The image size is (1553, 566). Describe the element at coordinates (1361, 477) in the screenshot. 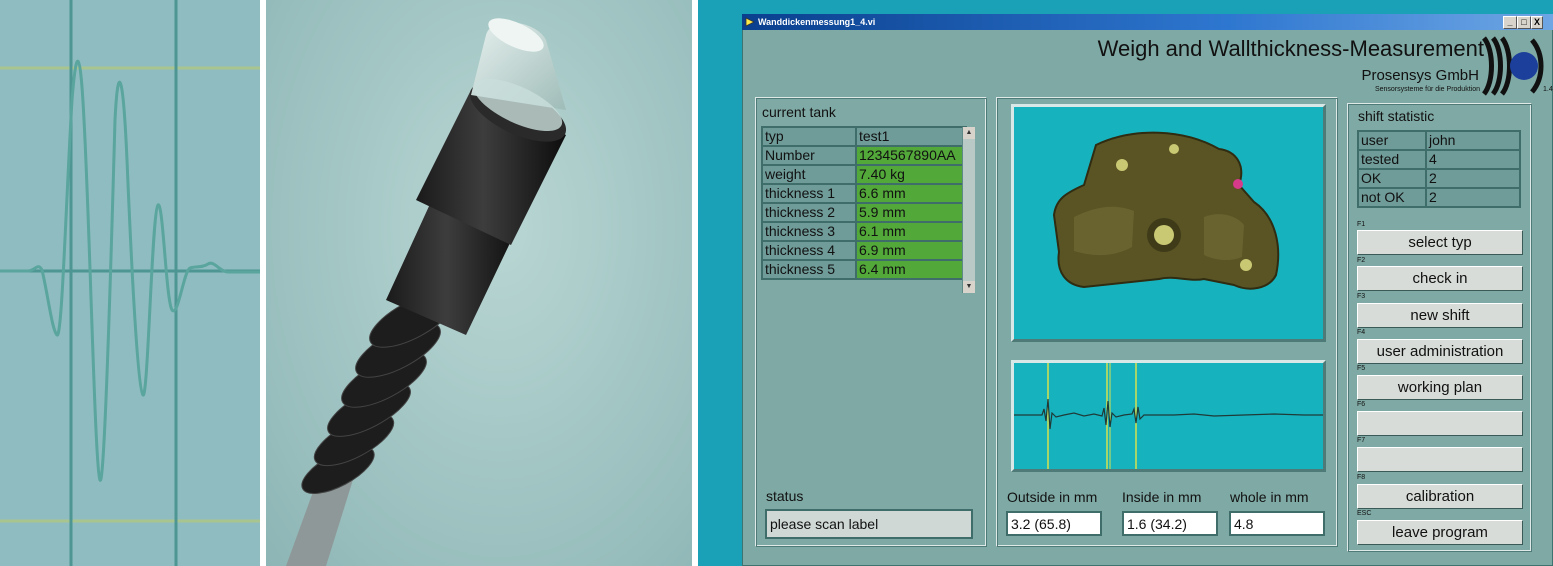

I see `f8-key-label: F8` at that location.